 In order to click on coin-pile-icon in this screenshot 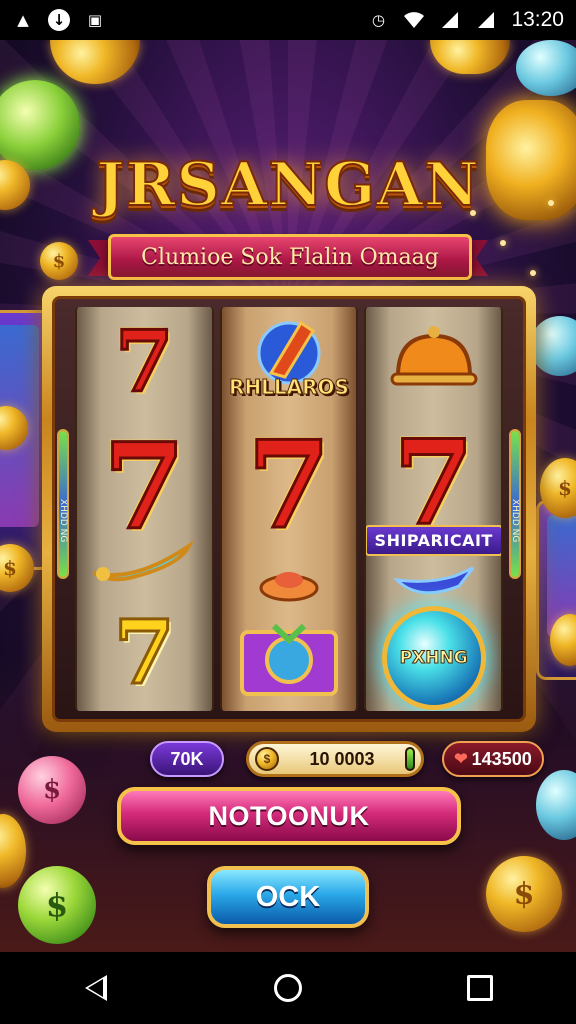, I will do `click(289, 582)`.